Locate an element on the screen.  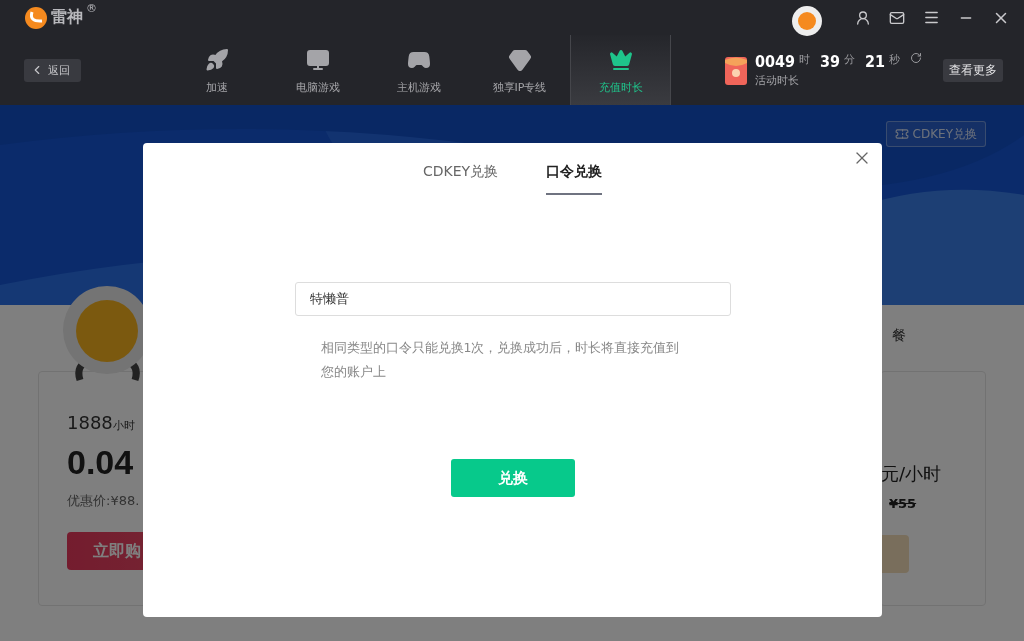
package-hours: 1888小时 is located at coordinates (101, 422).